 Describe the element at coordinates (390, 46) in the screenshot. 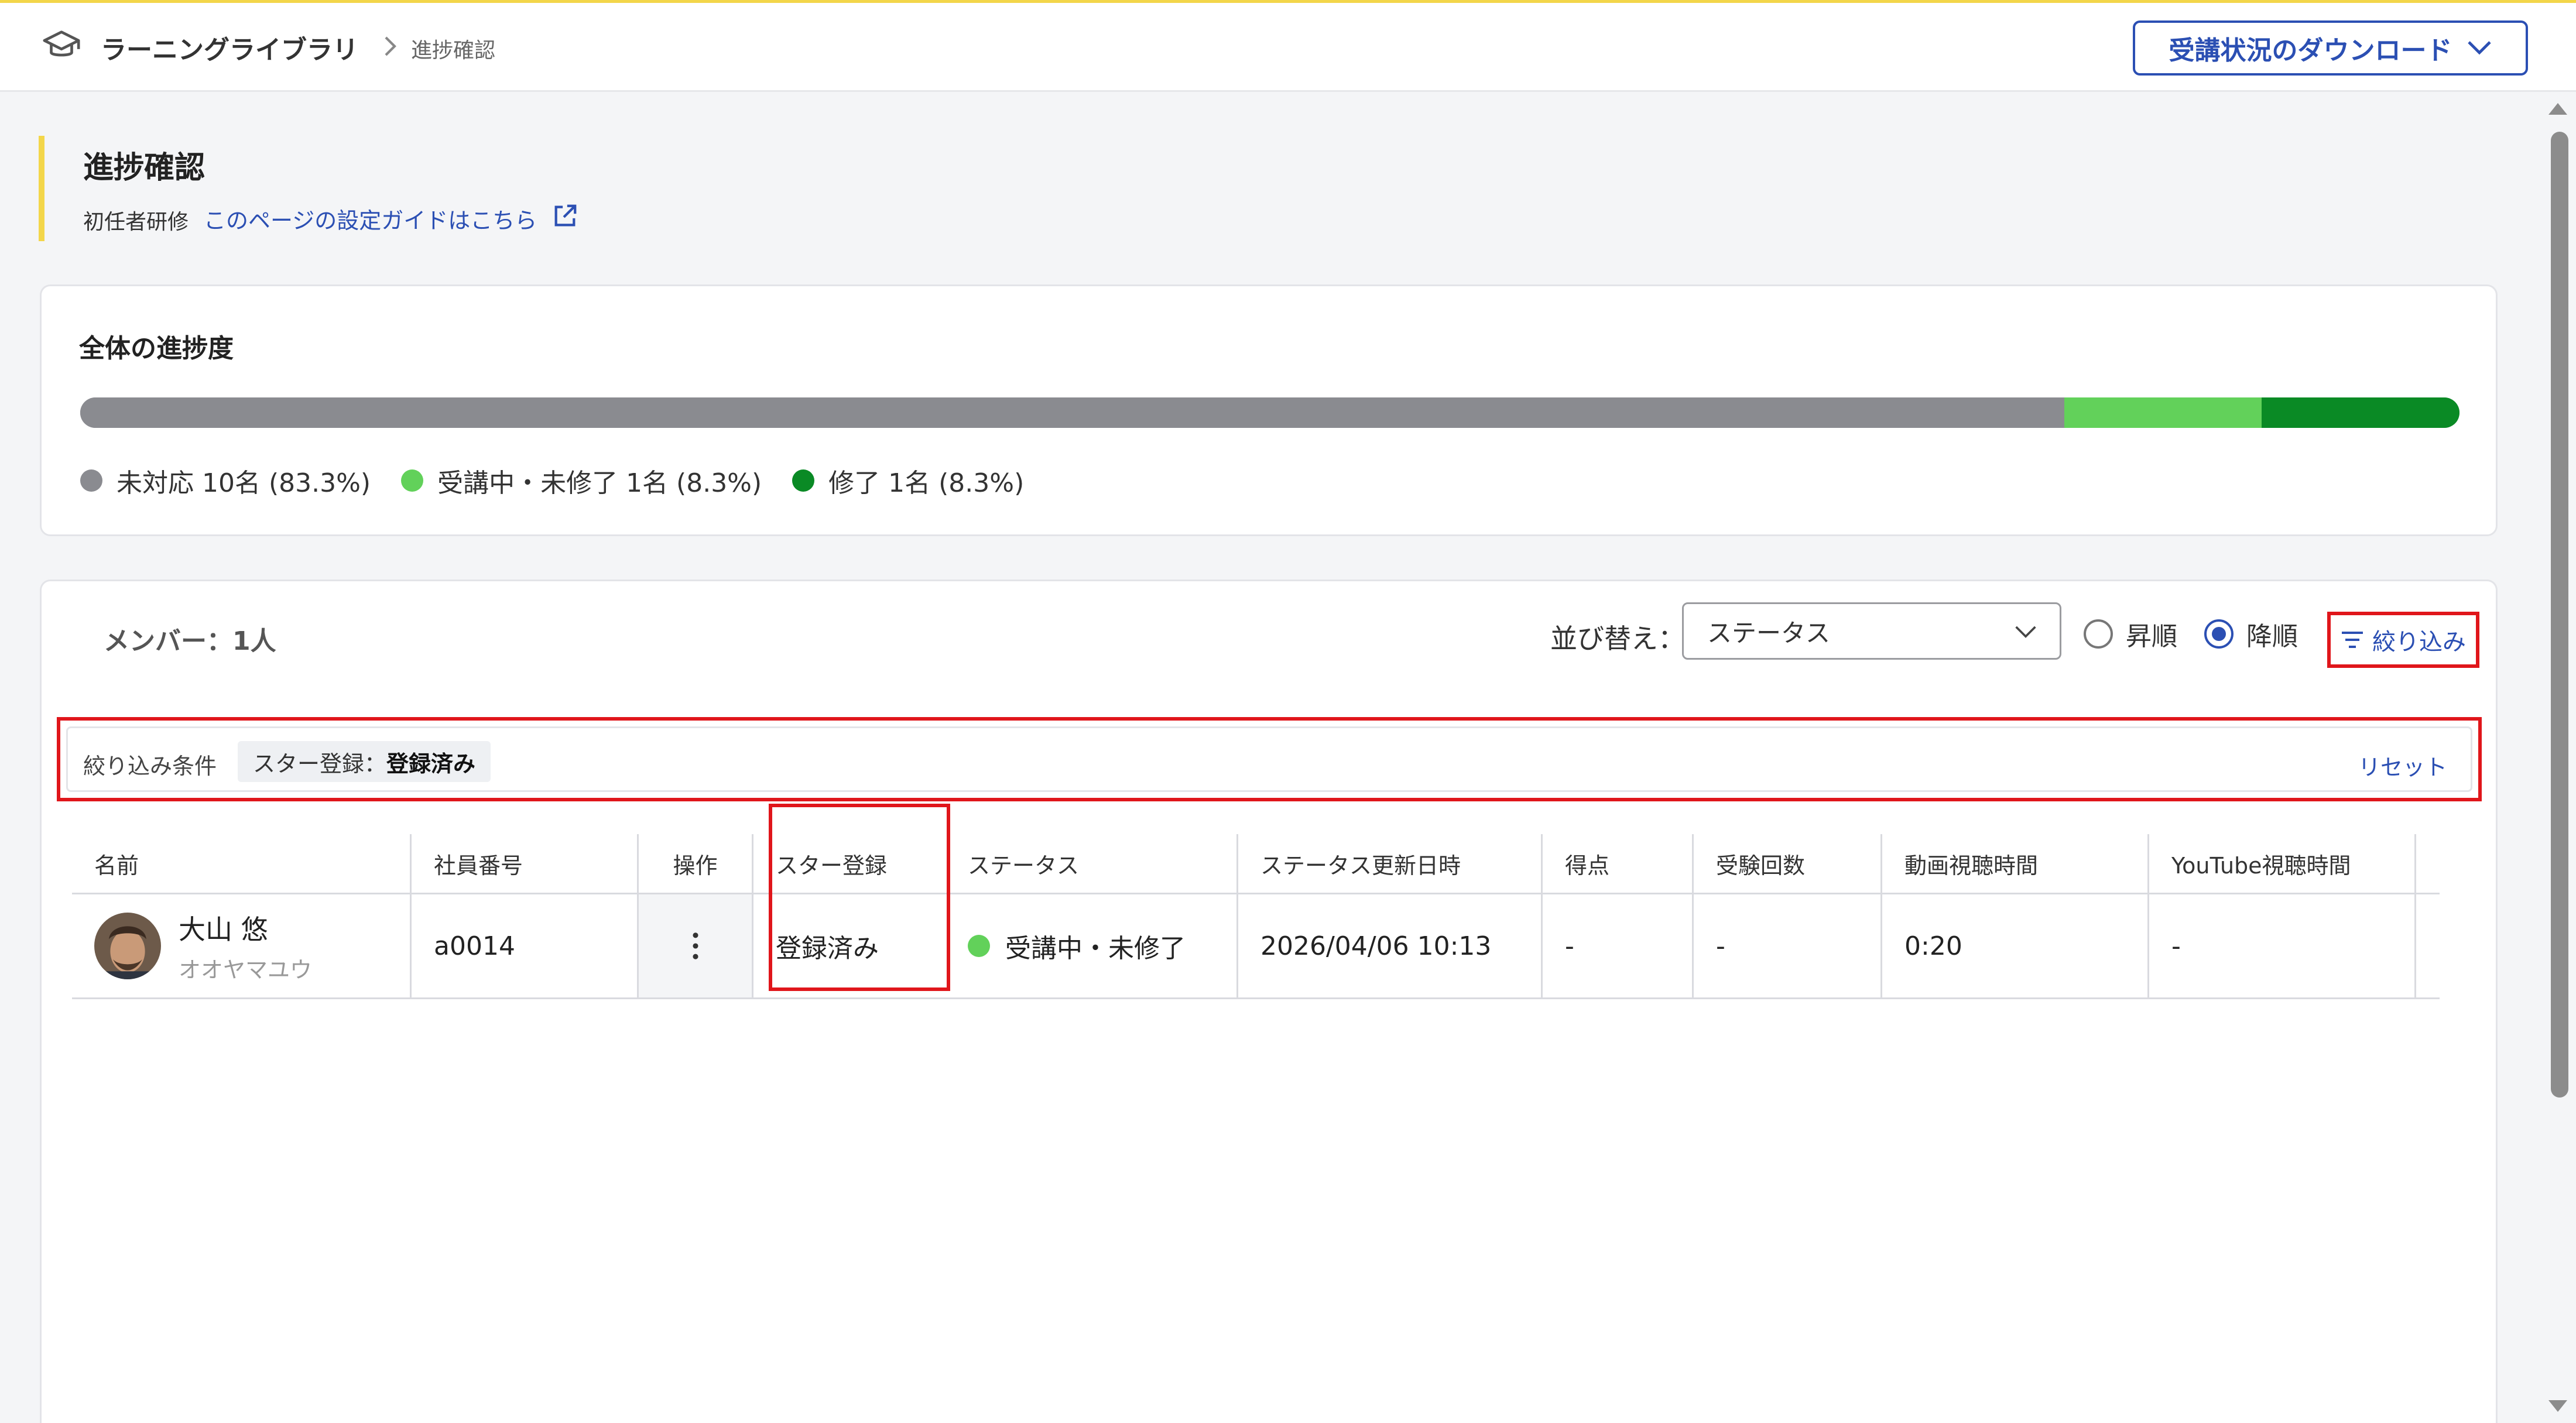

I see `breadcrumb-chevron-icon` at that location.